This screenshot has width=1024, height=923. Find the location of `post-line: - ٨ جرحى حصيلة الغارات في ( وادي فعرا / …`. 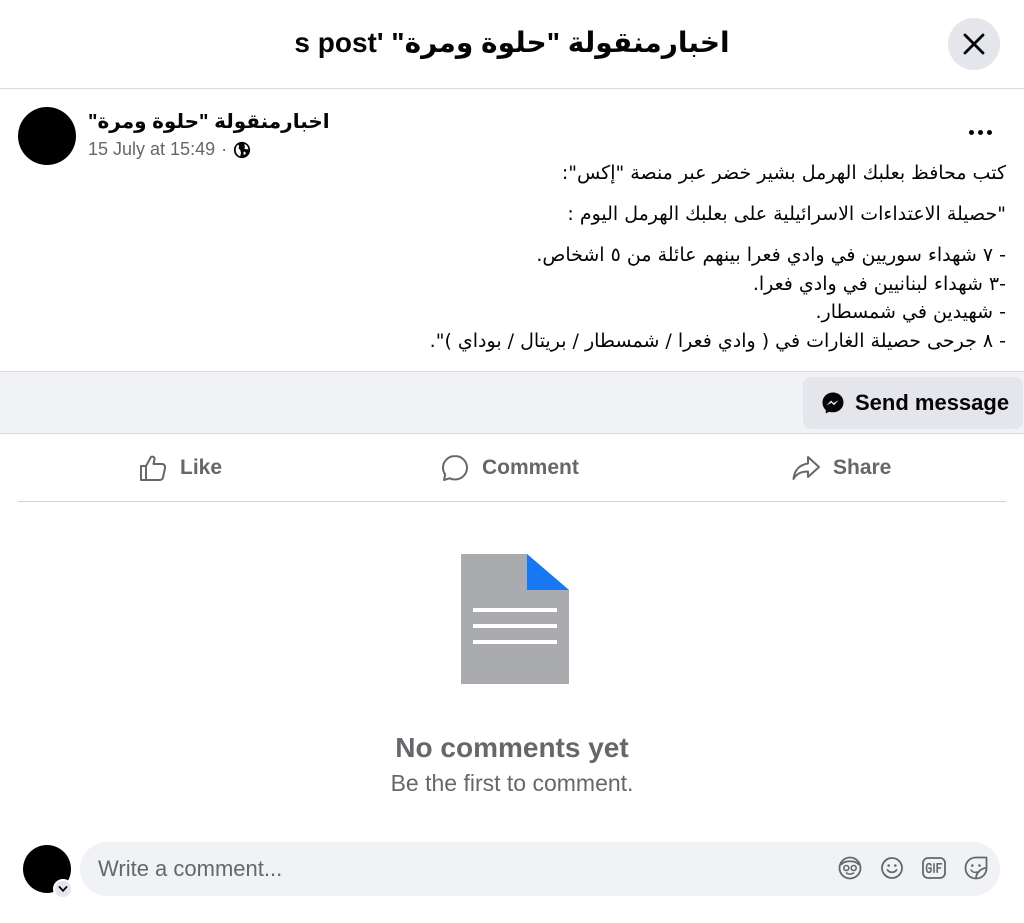

post-line: - ٨ جرحى حصيلة الغارات في ( وادي فعرا / … is located at coordinates (717, 340).